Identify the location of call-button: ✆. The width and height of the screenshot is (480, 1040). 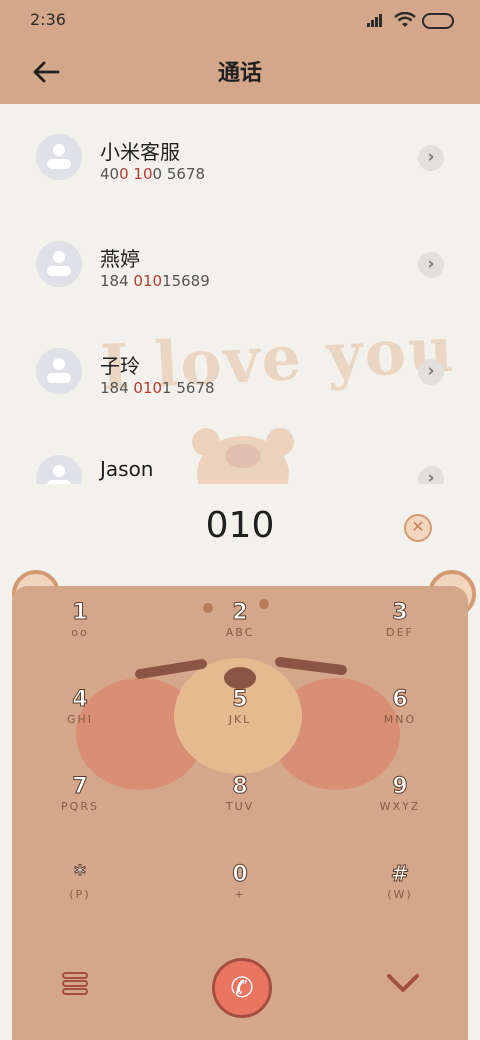
(242, 988).